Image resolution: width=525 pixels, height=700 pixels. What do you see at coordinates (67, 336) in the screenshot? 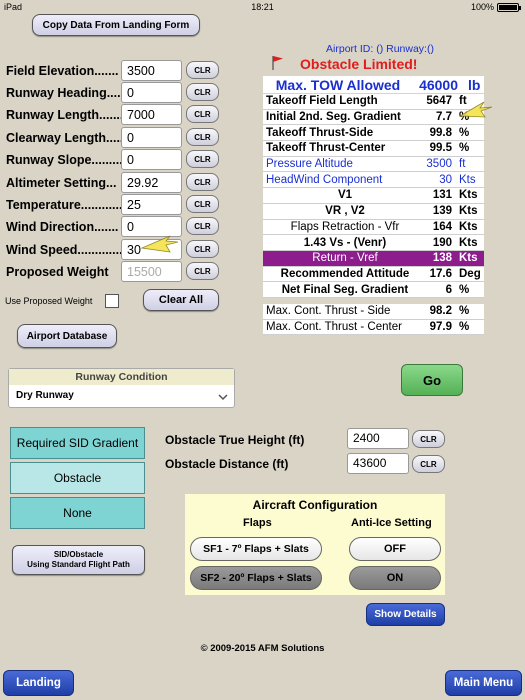
I see `airport-database-button: Airport Database` at bounding box center [67, 336].